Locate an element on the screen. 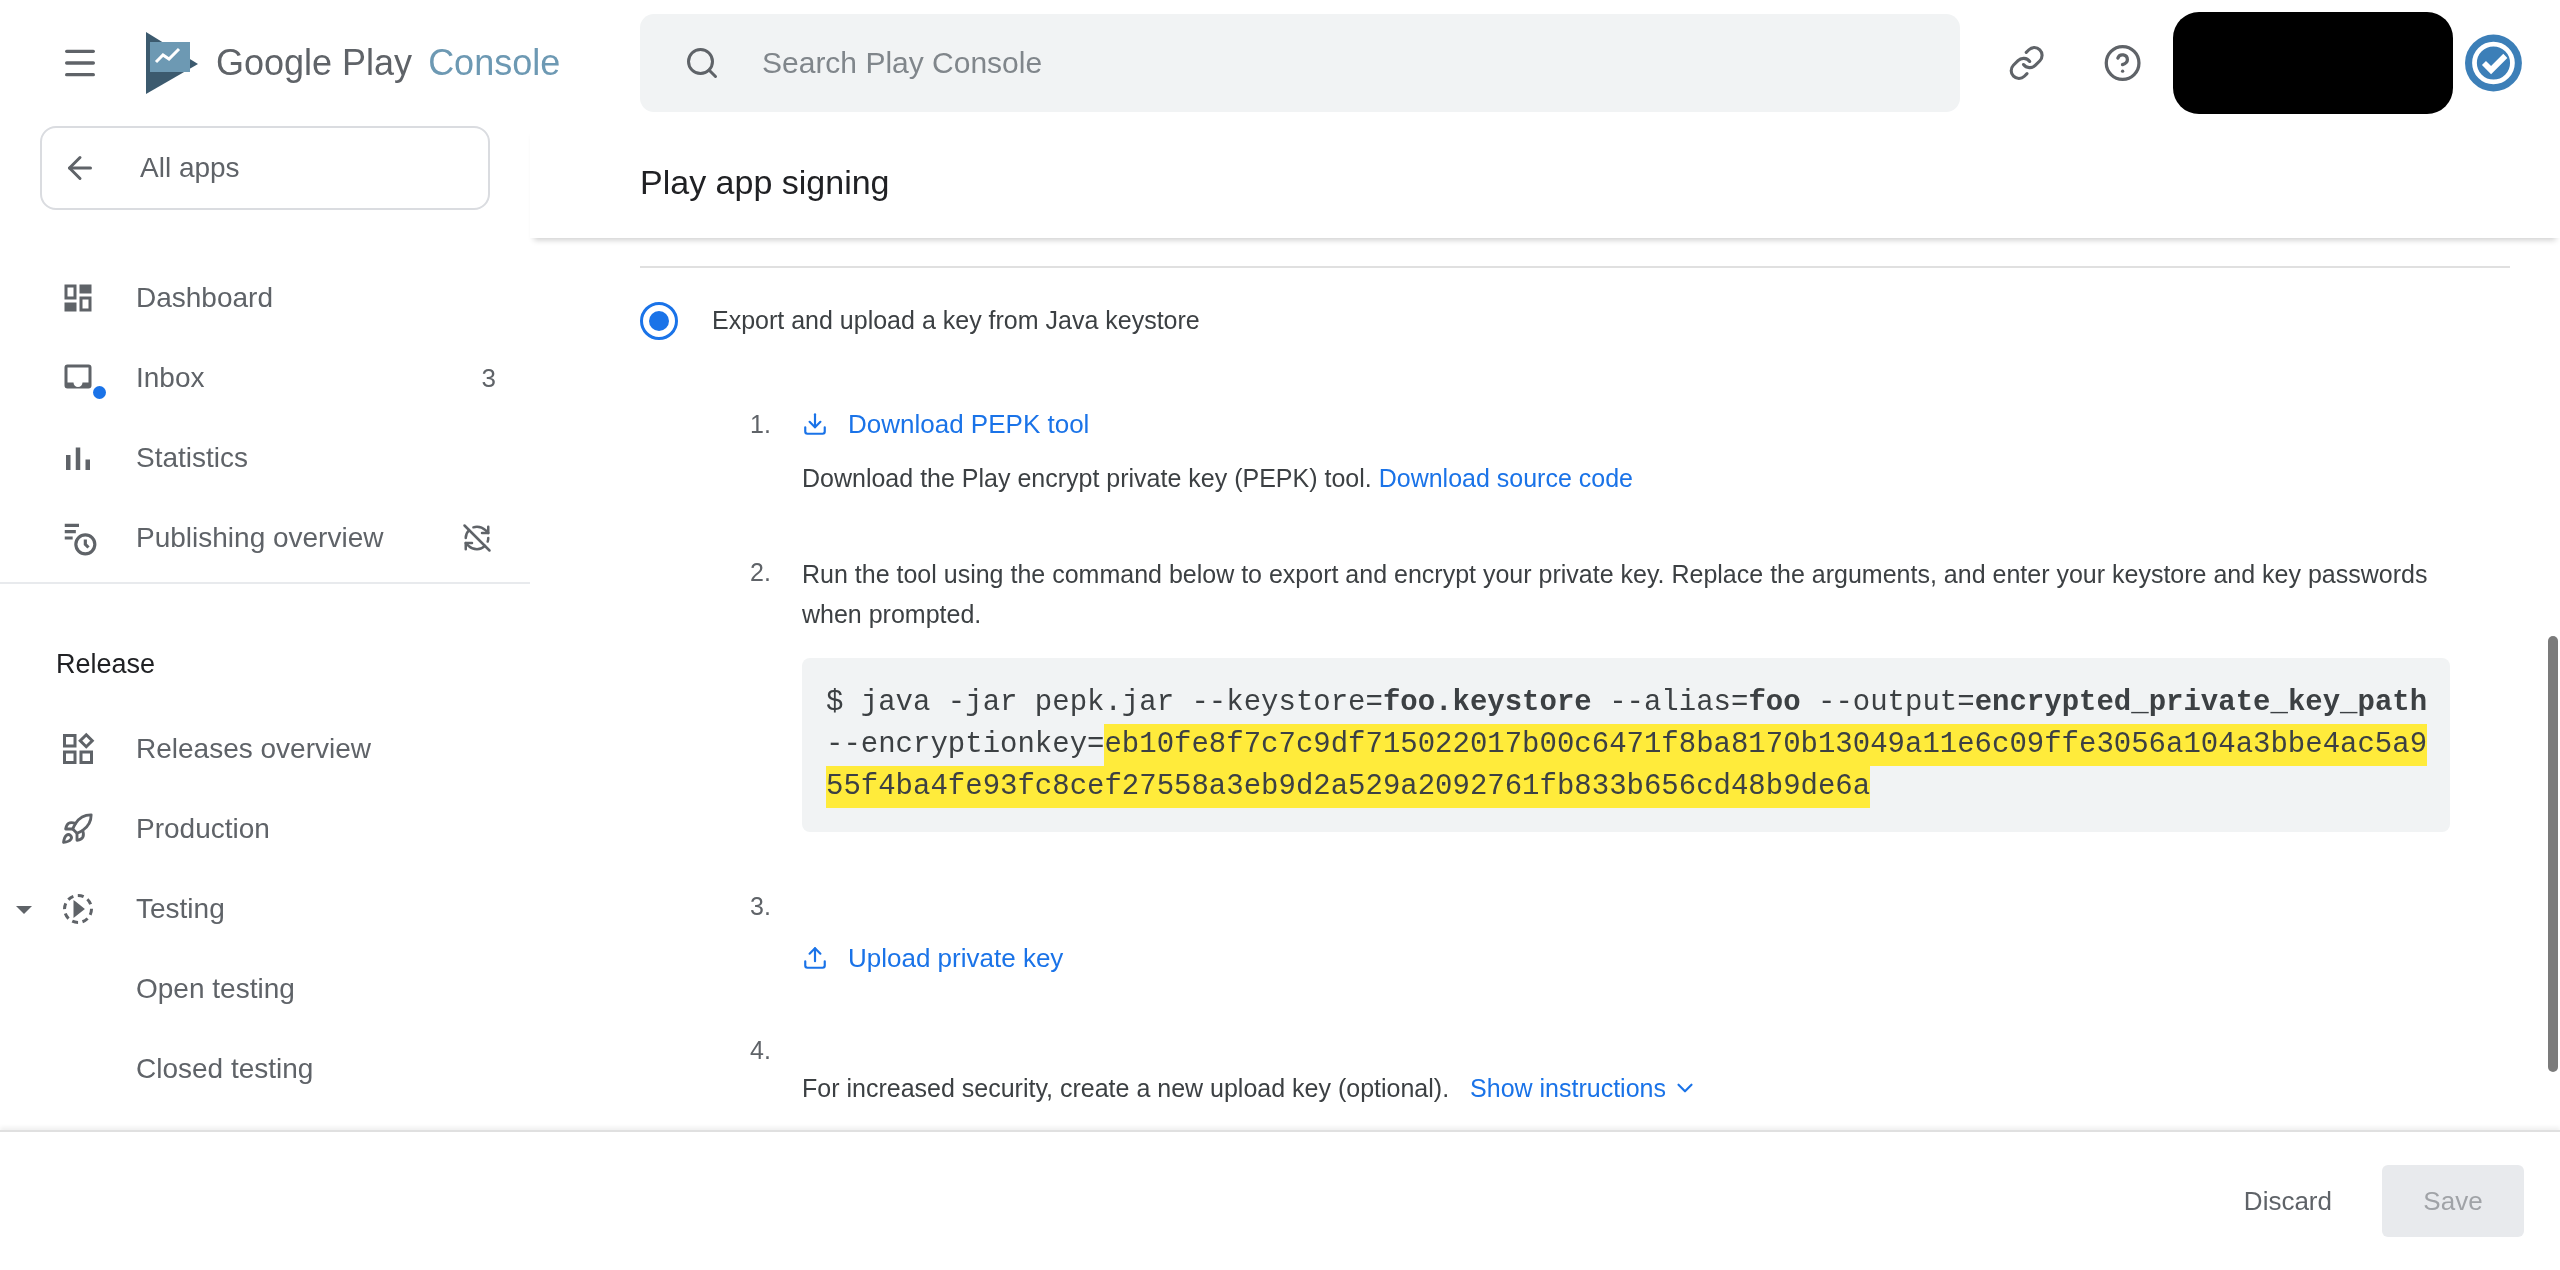  all-apps-button: All apps is located at coordinates (265, 168).